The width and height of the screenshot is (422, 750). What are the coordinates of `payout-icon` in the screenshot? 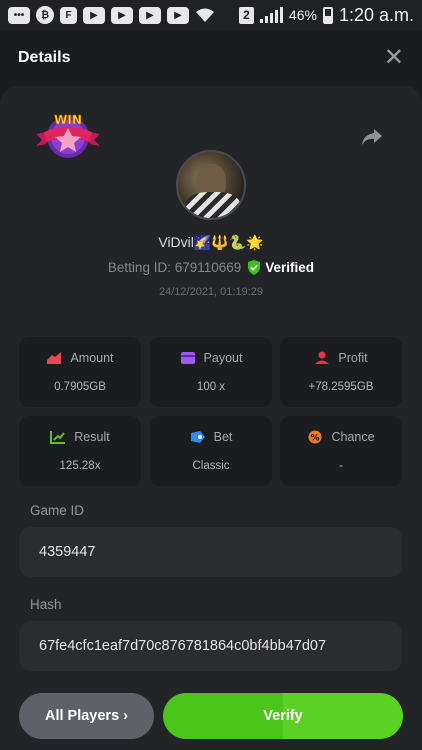 It's located at (187, 358).